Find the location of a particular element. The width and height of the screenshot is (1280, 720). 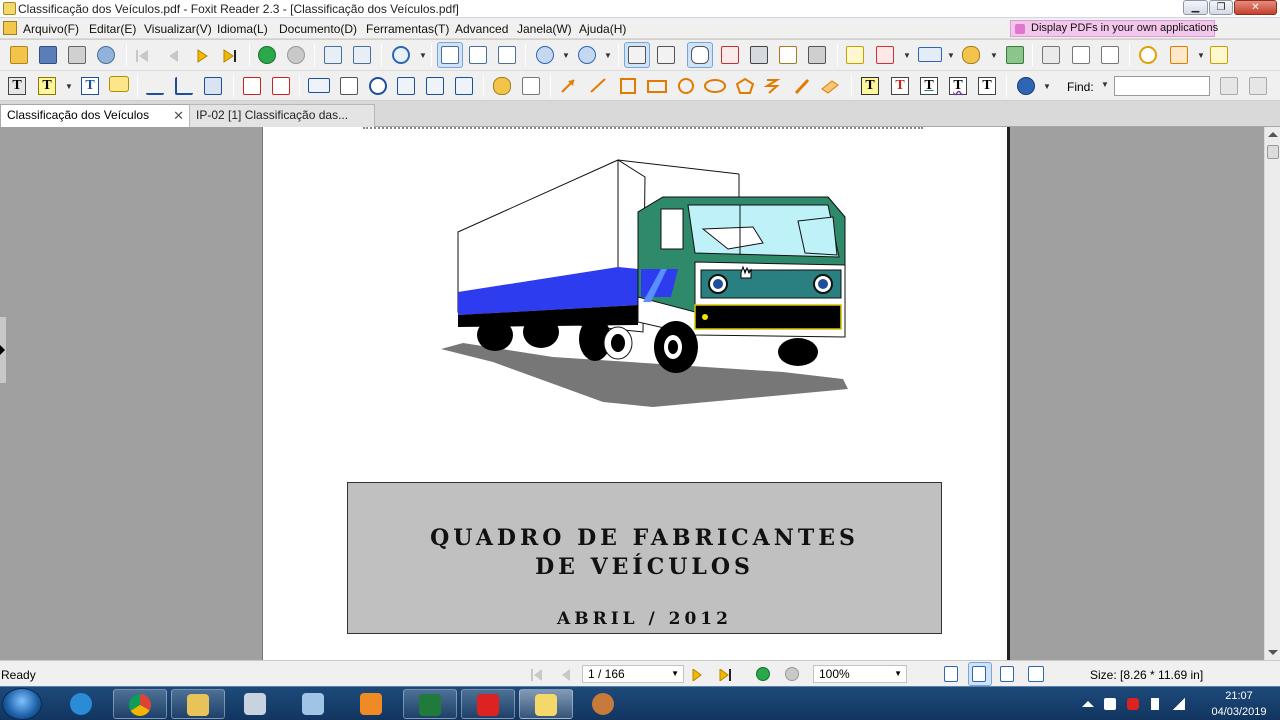

combo-box-icon is located at coordinates (435, 86).